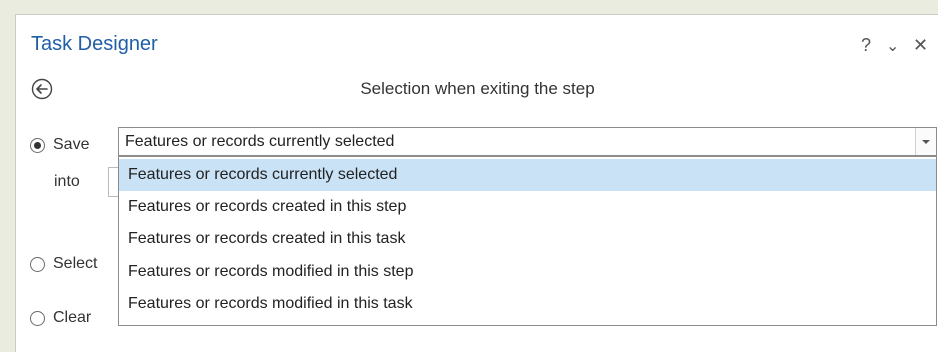 The height and width of the screenshot is (352, 938). I want to click on step-subtitle: Selection when exiting the step, so click(477, 88).